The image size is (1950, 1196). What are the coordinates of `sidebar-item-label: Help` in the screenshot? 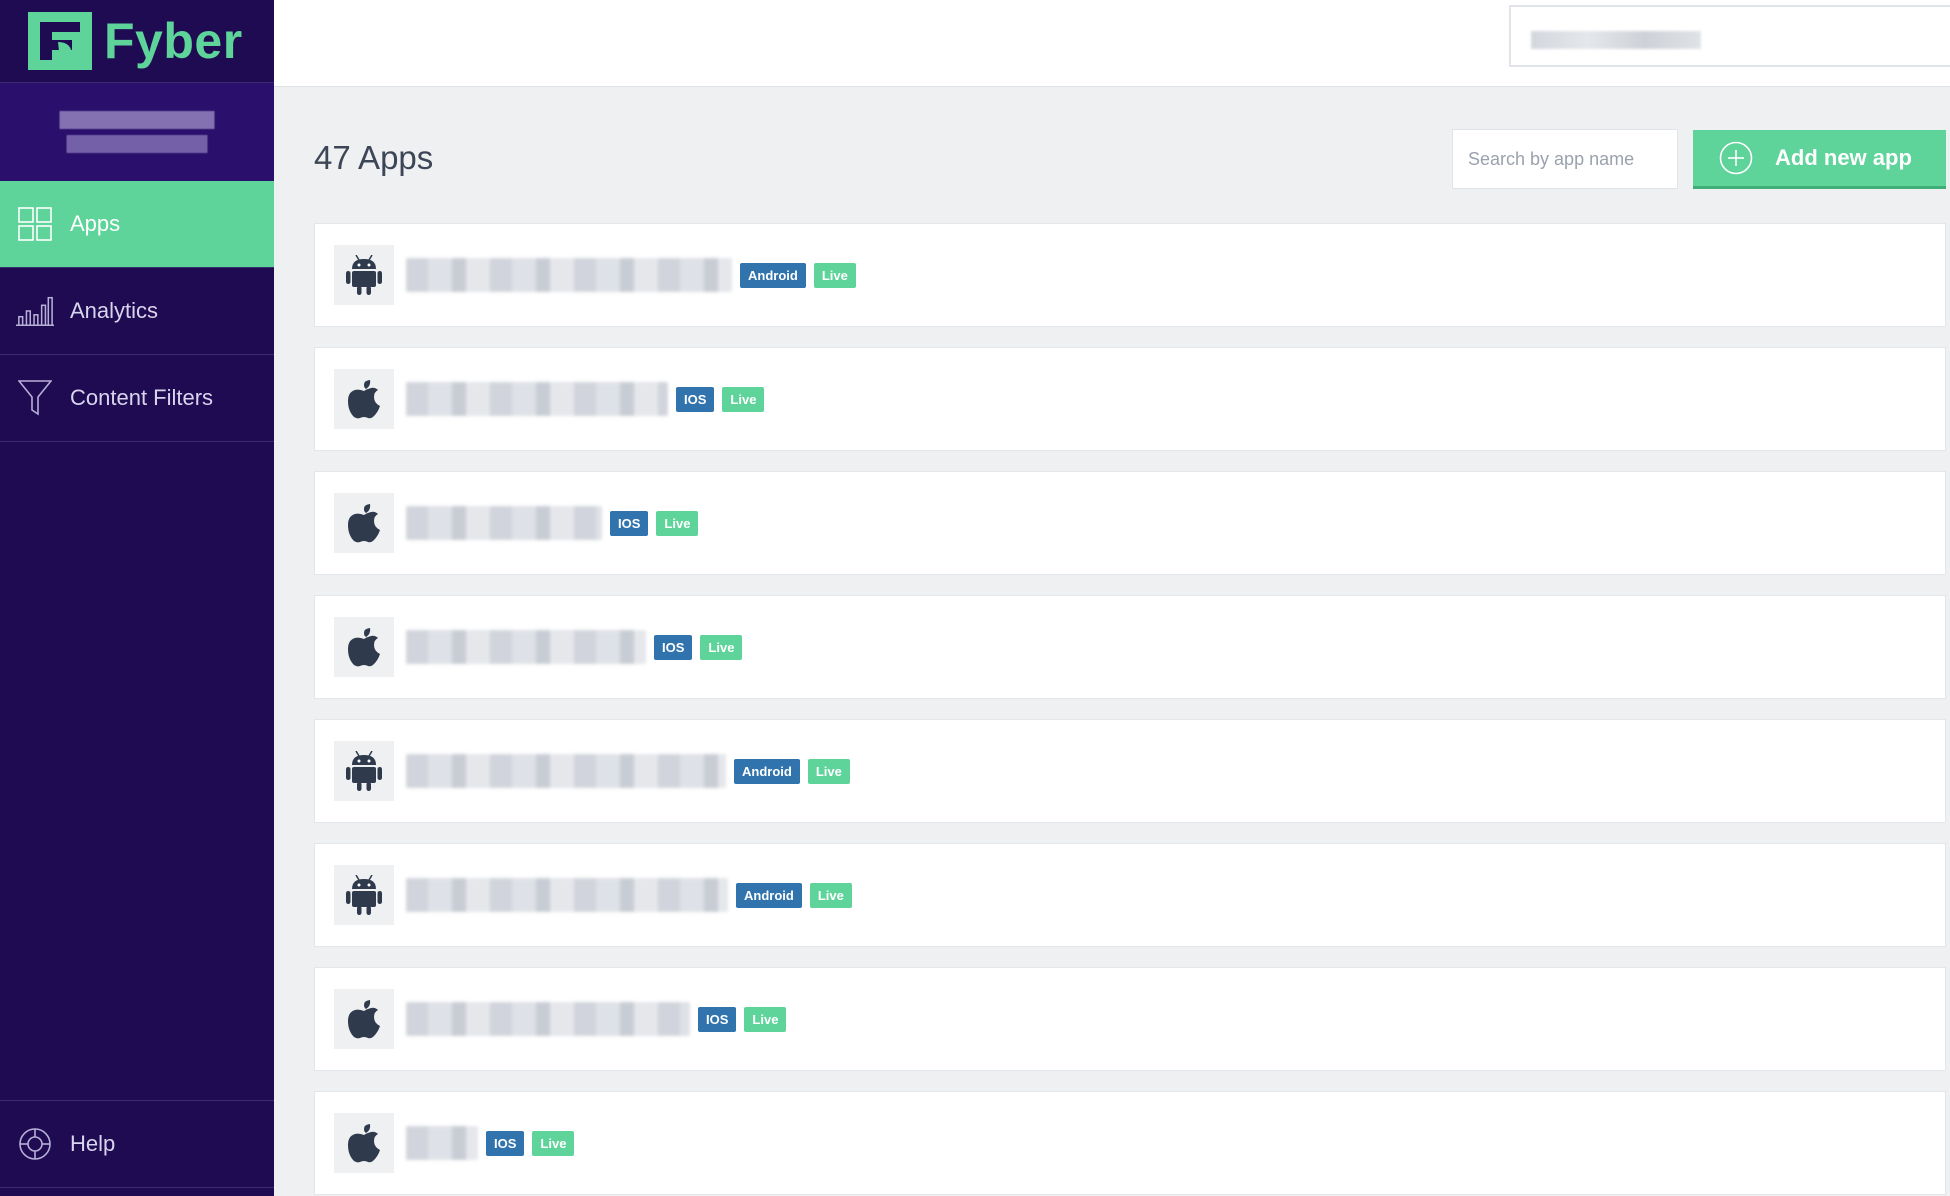 It's located at (93, 1143).